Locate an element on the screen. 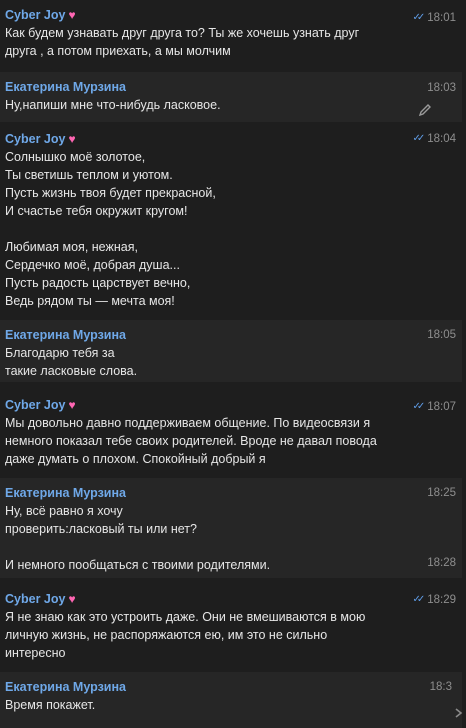 This screenshot has height=728, width=466. message-text: проверить:ласковый ты или нет? is located at coordinates (101, 529).